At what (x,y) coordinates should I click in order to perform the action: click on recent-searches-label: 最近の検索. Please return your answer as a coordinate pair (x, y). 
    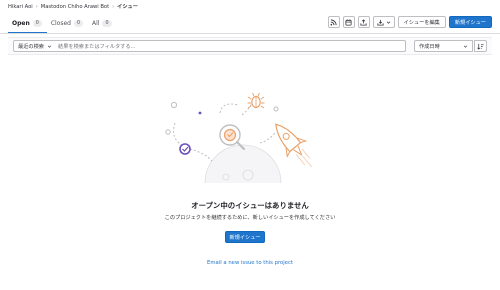
    Looking at the image, I should click on (31, 46).